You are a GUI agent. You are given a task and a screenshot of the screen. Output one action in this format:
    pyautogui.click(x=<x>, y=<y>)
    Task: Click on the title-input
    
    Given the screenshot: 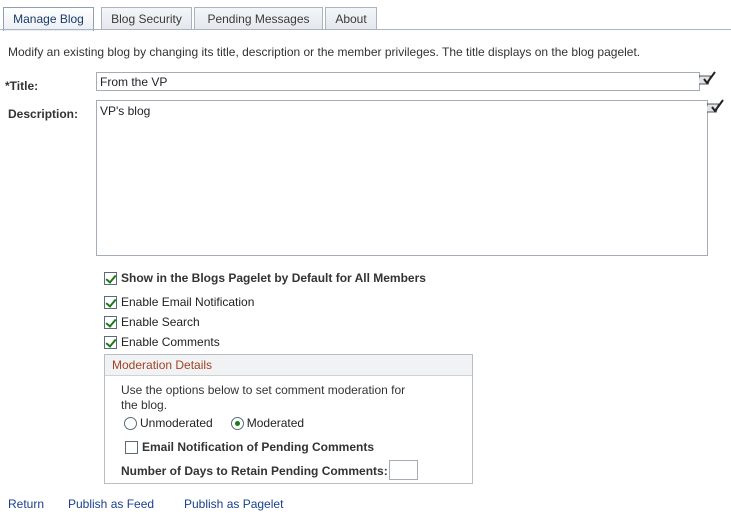 What is the action you would take?
    pyautogui.click(x=398, y=81)
    